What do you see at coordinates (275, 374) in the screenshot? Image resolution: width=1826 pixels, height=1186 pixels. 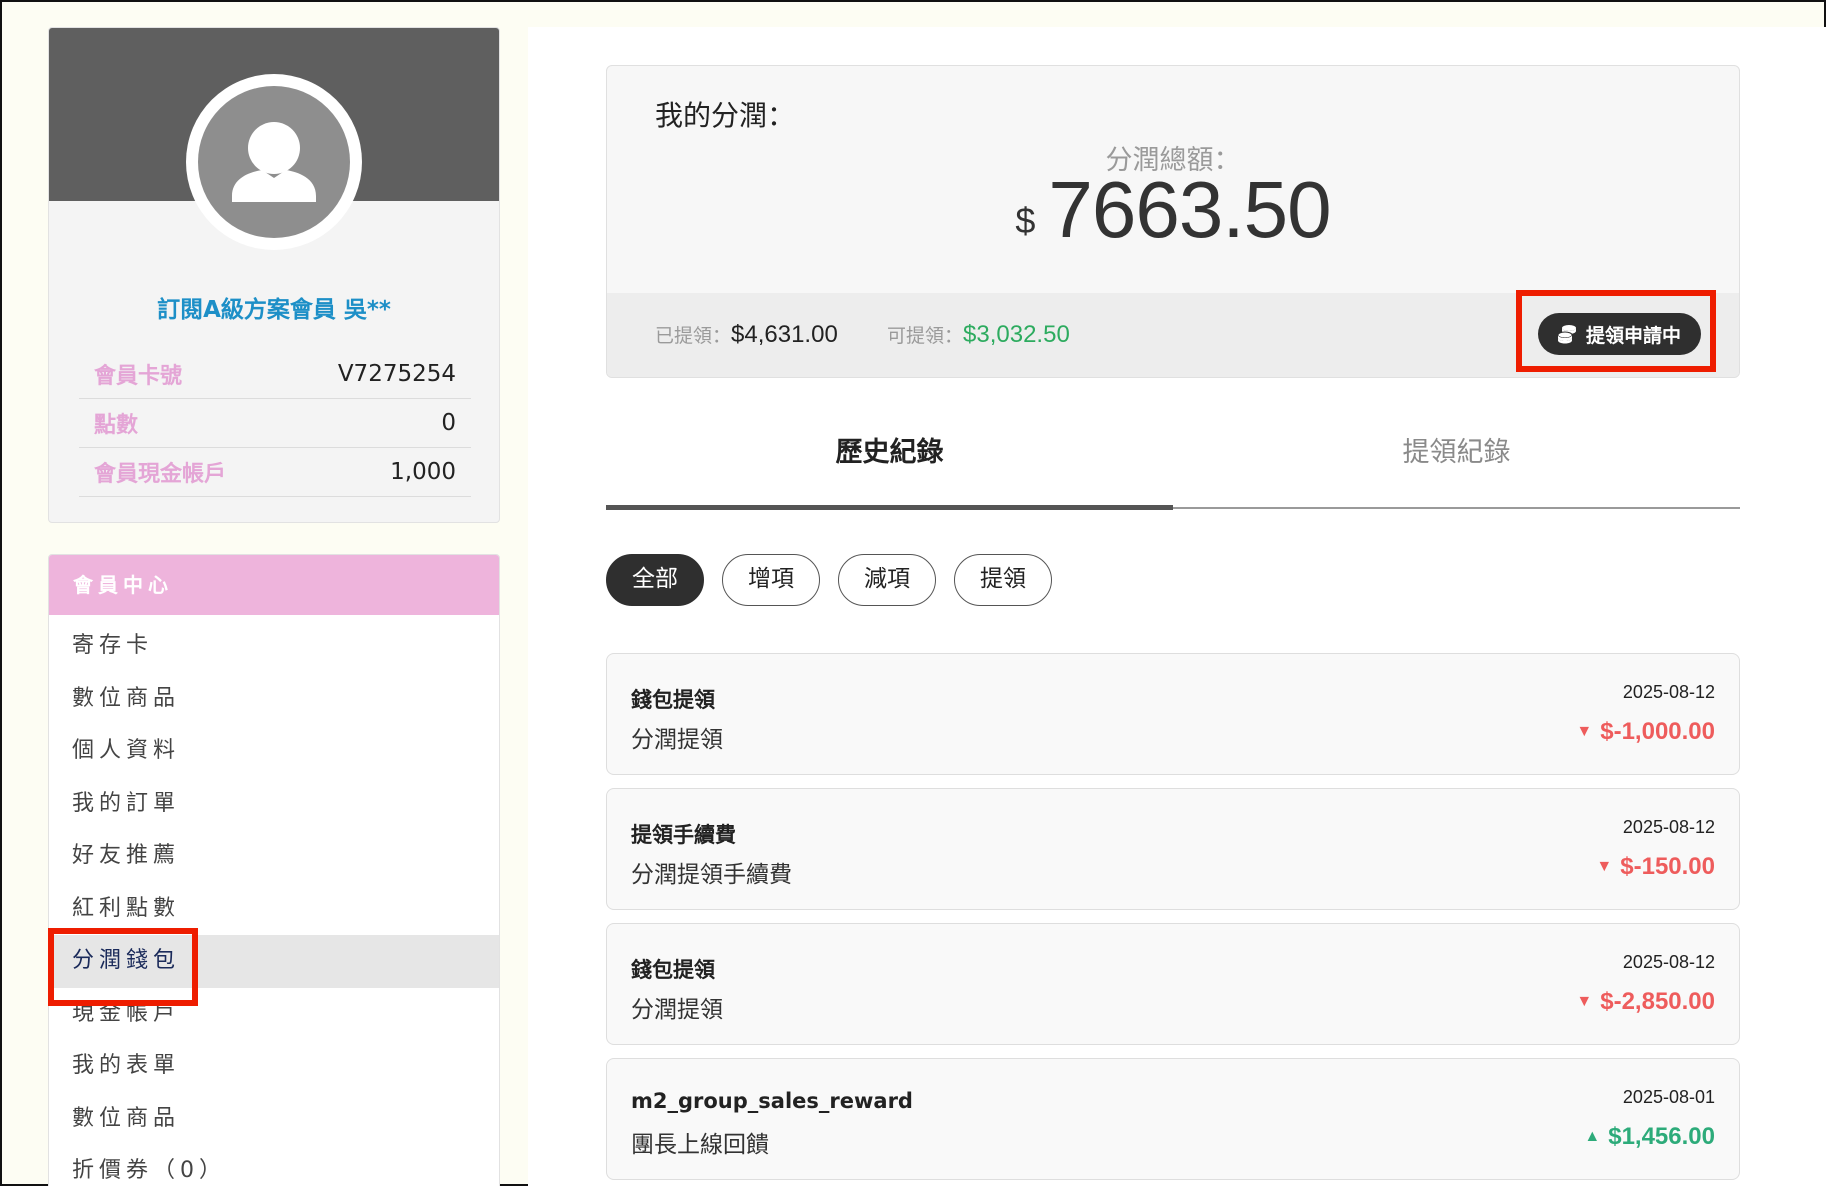 I see `info-row-card-number: 會員卡號 V7275254` at bounding box center [275, 374].